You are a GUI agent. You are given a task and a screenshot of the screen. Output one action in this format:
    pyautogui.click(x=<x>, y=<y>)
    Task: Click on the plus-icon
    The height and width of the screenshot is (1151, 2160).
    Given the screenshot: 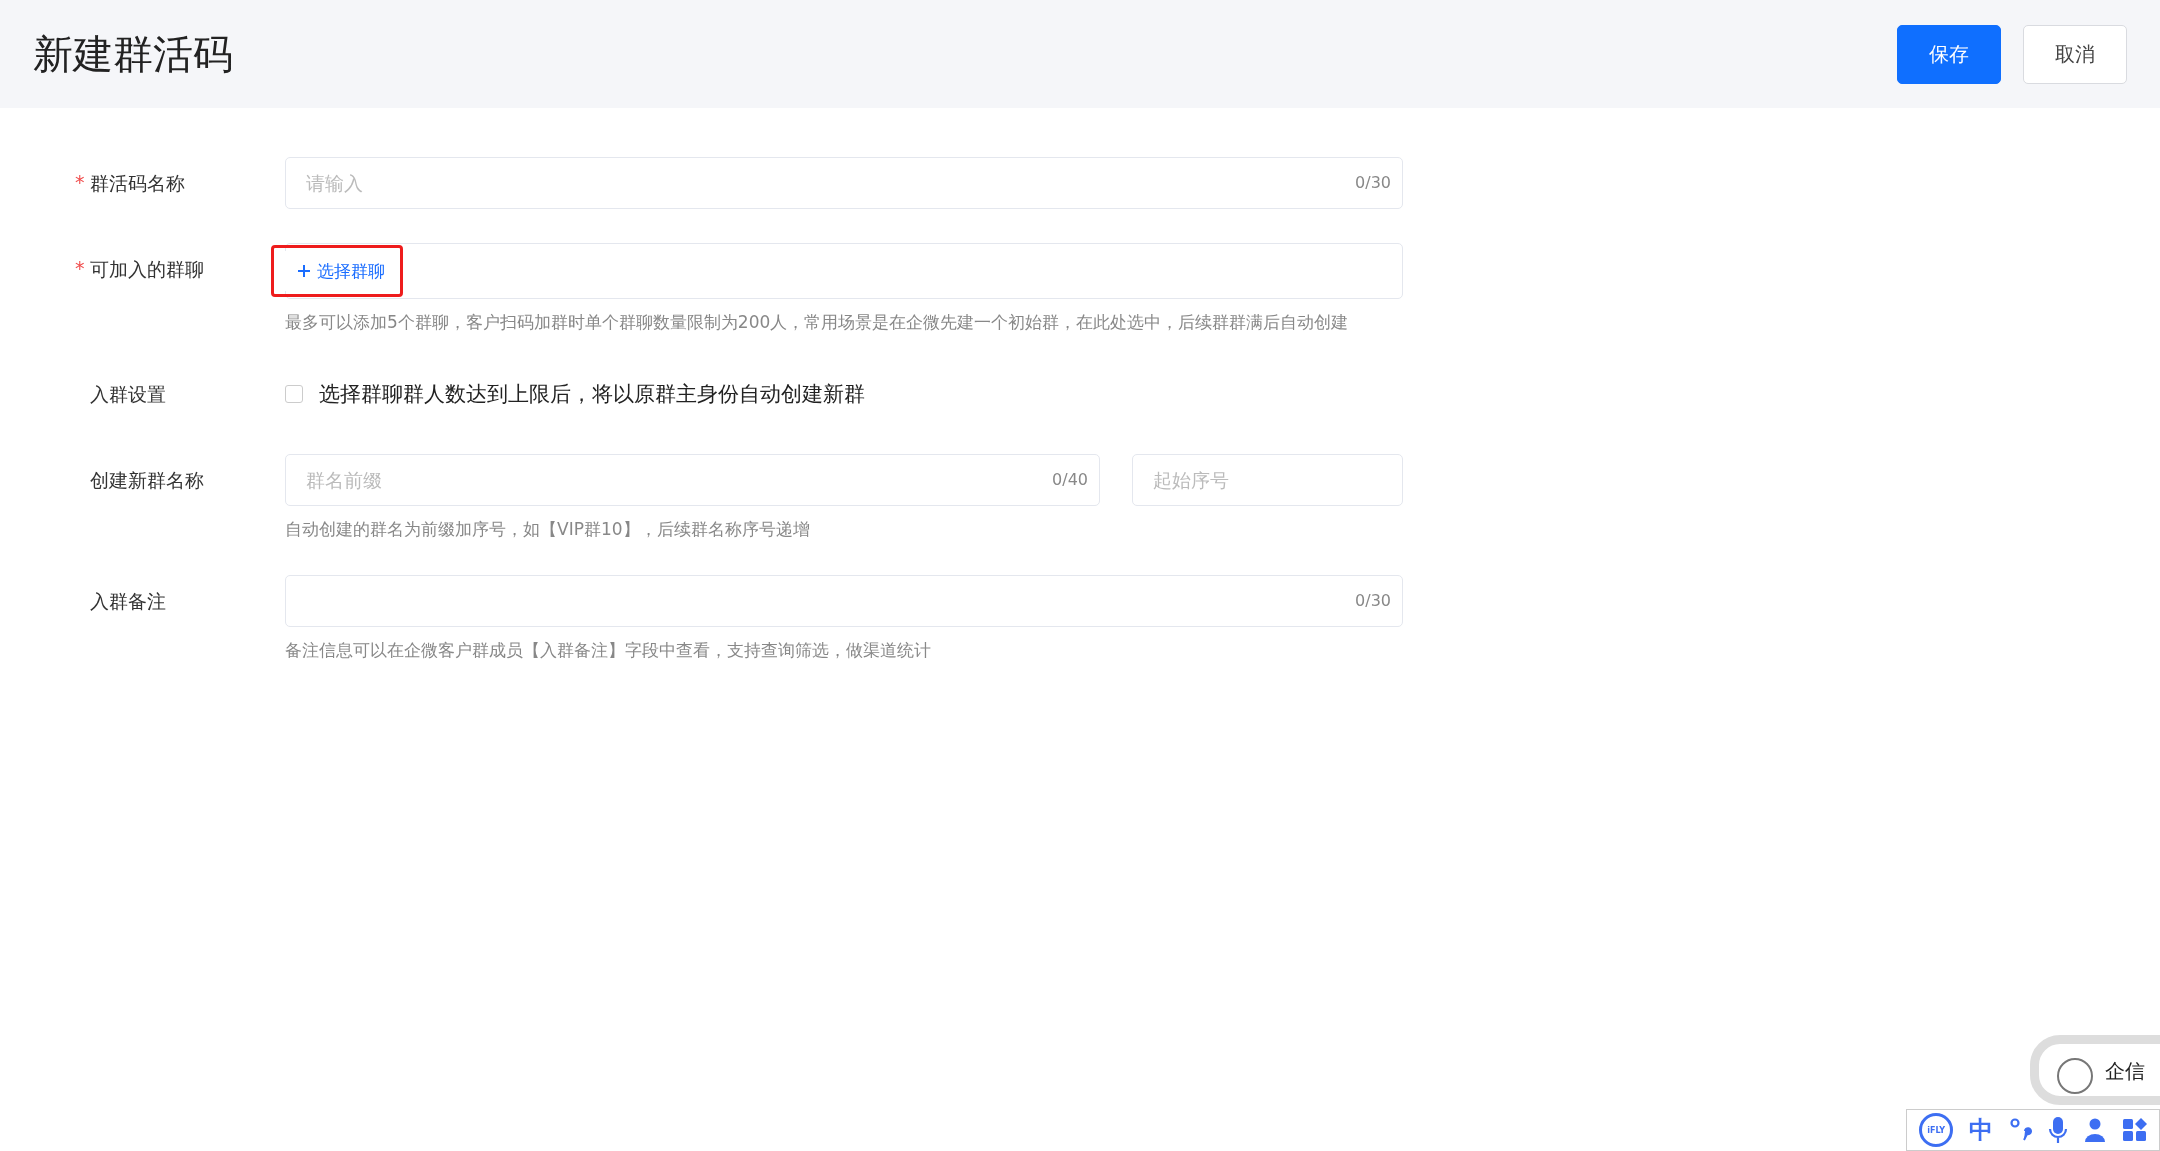 What is the action you would take?
    pyautogui.click(x=304, y=271)
    